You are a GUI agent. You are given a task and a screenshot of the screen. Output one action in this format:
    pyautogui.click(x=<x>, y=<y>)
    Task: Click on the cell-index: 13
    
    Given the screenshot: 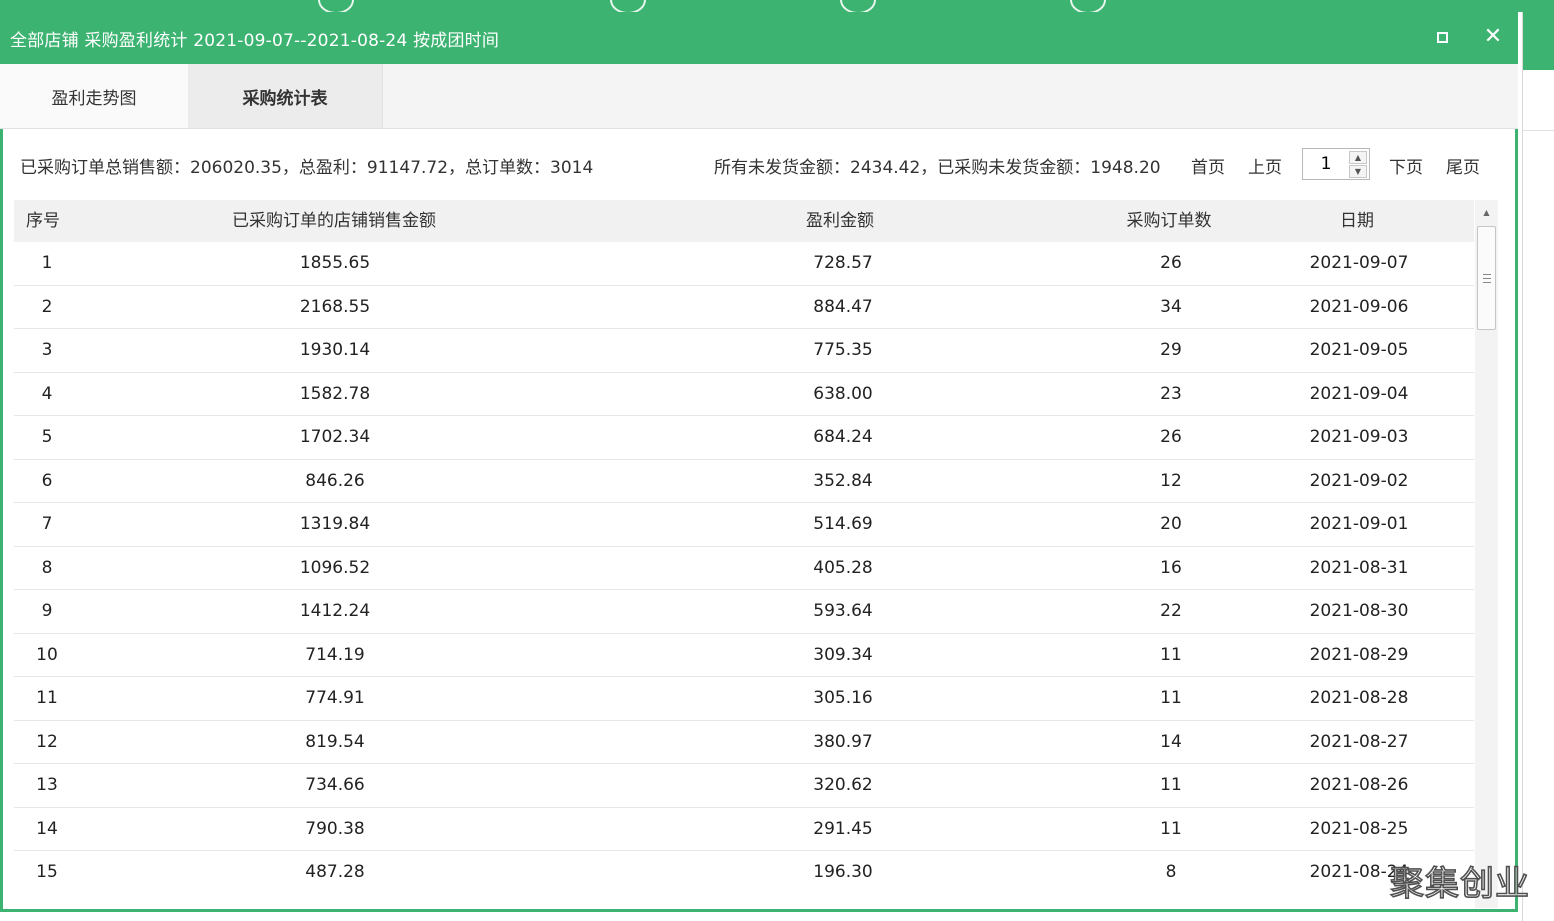 What is the action you would take?
    pyautogui.click(x=47, y=785)
    